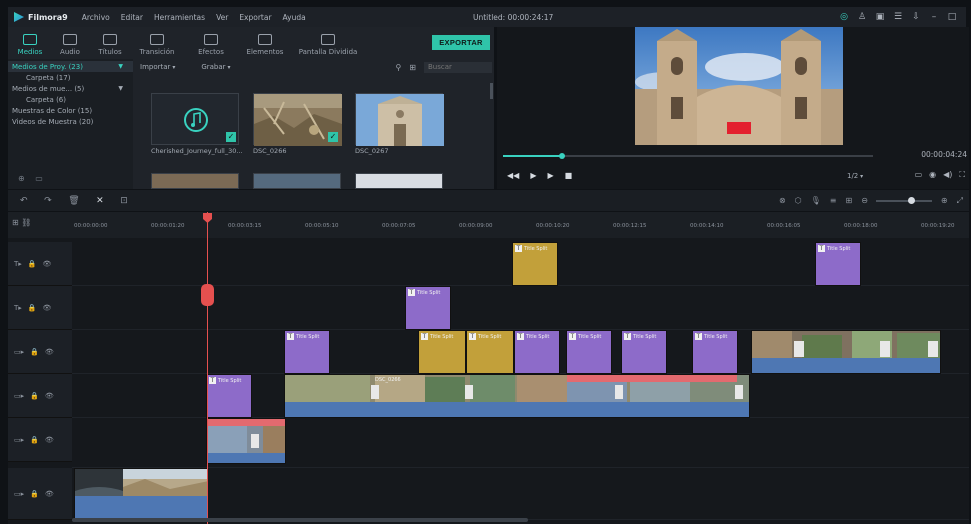 The height and width of the screenshot is (524, 971). Describe the element at coordinates (300, 520) in the screenshot. I see `timeline-scrollbar` at that location.